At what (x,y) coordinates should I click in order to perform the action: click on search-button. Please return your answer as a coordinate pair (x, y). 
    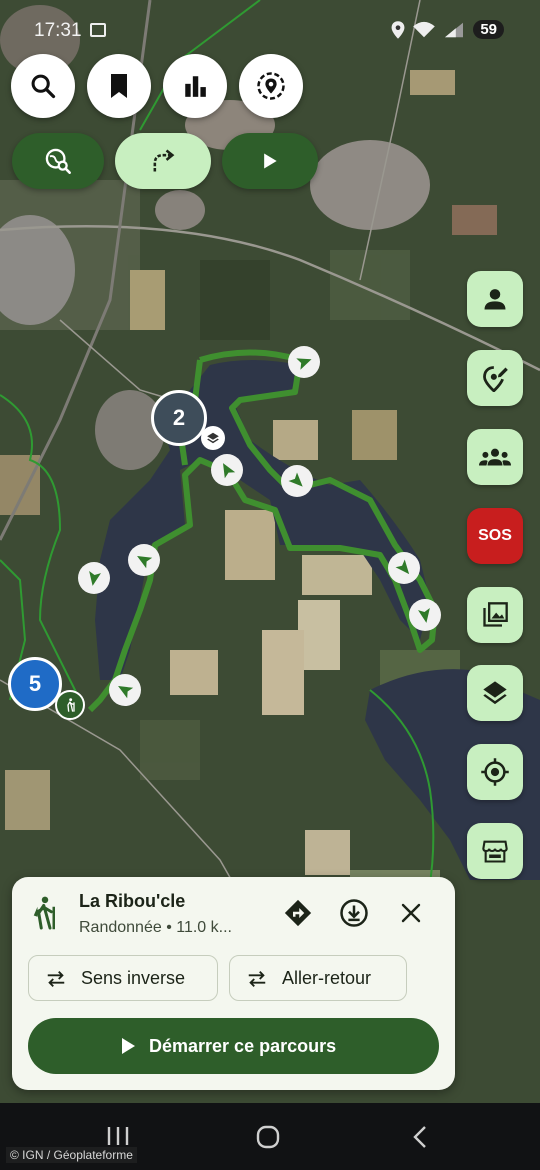
    Looking at the image, I should click on (43, 86).